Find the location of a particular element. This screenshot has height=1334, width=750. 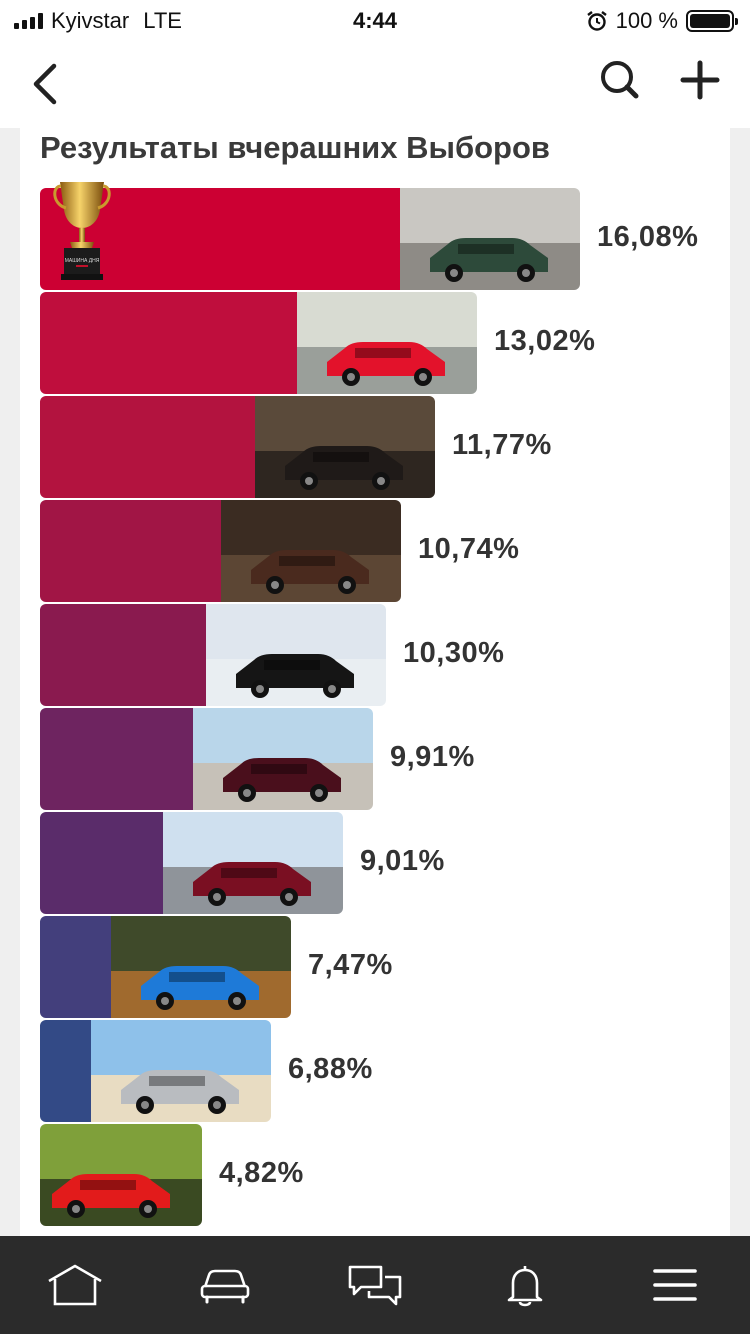

result-bar-row: 9,01% is located at coordinates (385, 863).